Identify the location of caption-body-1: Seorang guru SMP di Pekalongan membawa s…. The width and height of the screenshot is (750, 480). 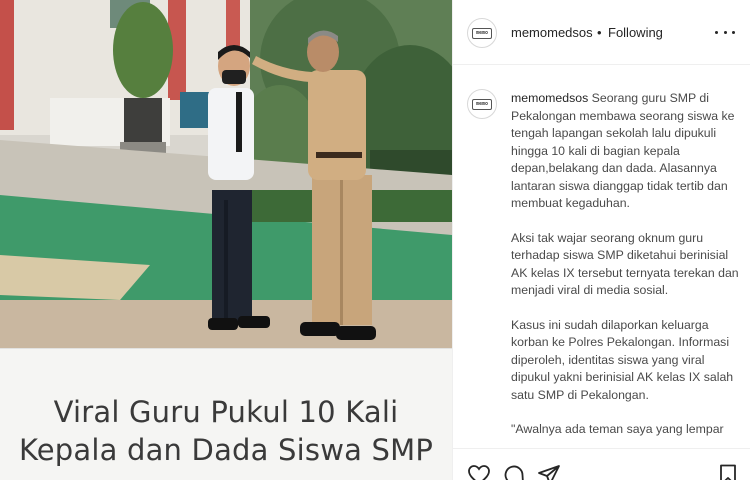
(623, 150).